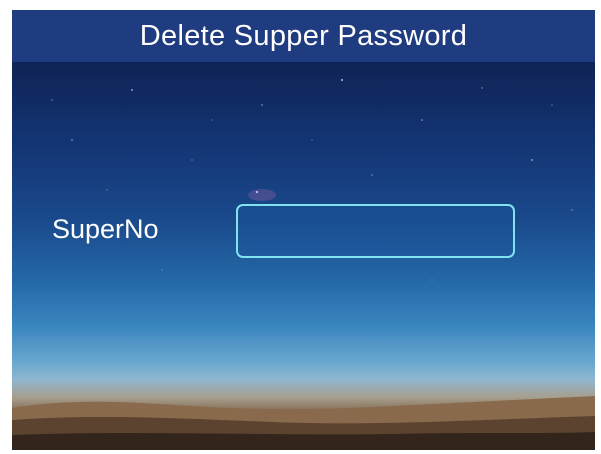 This screenshot has height=454, width=601. I want to click on super-no-input, so click(375, 231).